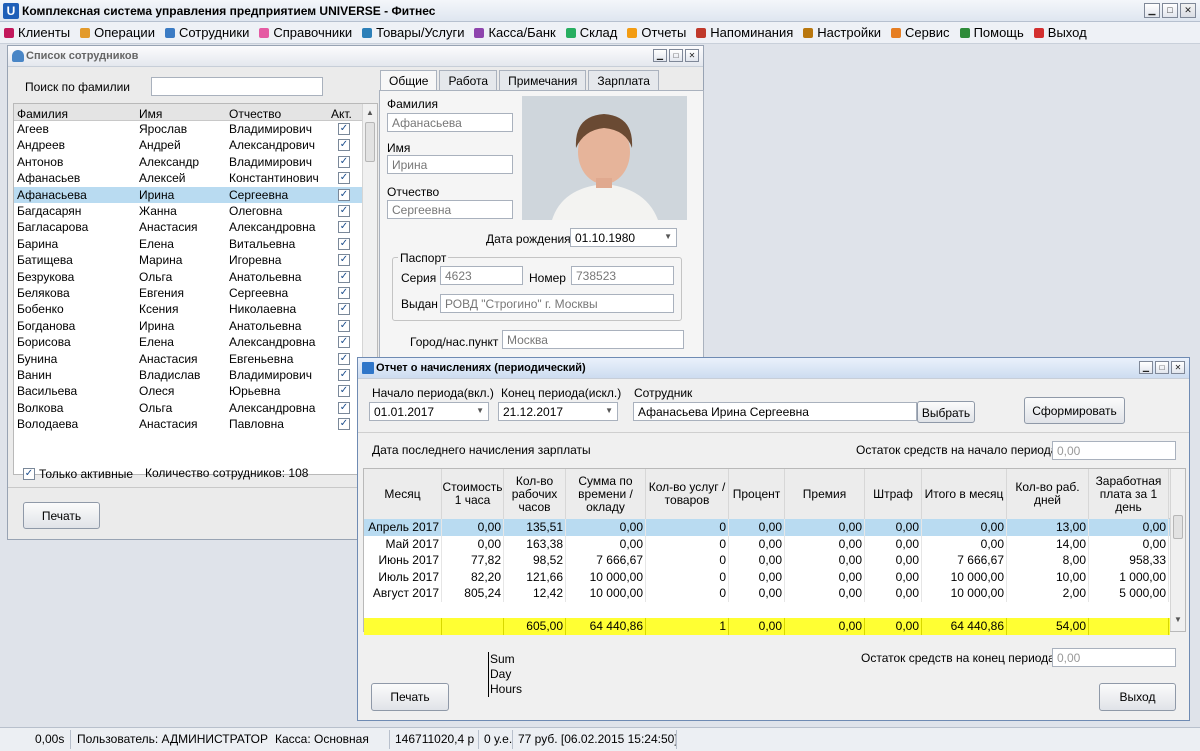  Describe the element at coordinates (188, 375) in the screenshot. I see `table-row: Ванин Владислав Владимирович ✓` at that location.